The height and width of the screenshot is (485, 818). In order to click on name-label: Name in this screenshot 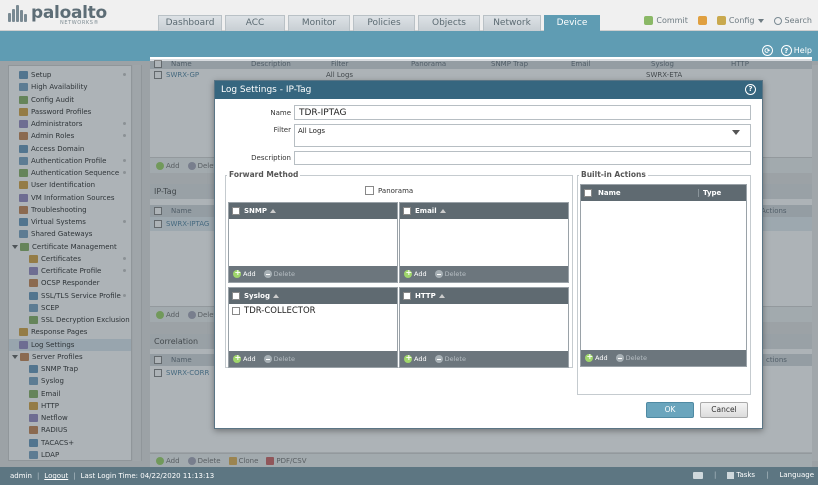, I will do `click(280, 112)`.